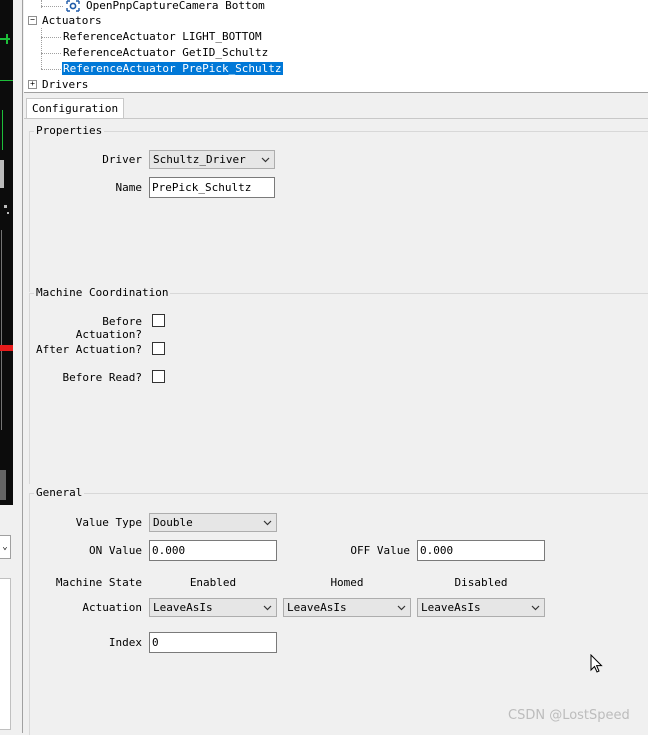 The height and width of the screenshot is (735, 648). I want to click on tree-item-label: Drivers, so click(65, 84).